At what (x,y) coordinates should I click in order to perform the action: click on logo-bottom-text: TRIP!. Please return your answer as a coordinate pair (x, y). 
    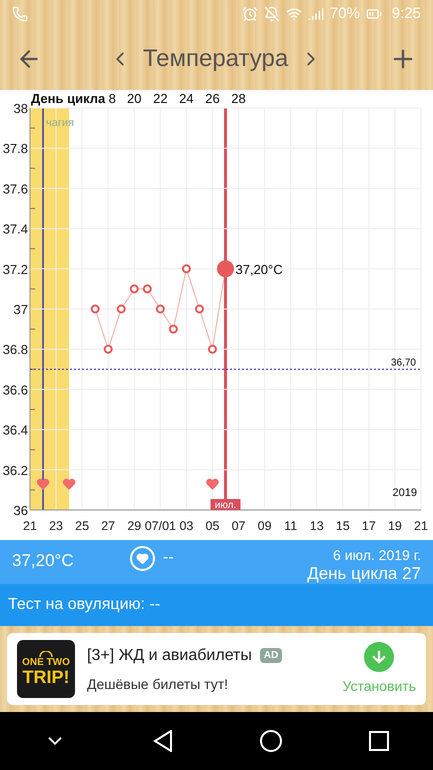
    Looking at the image, I should click on (46, 677).